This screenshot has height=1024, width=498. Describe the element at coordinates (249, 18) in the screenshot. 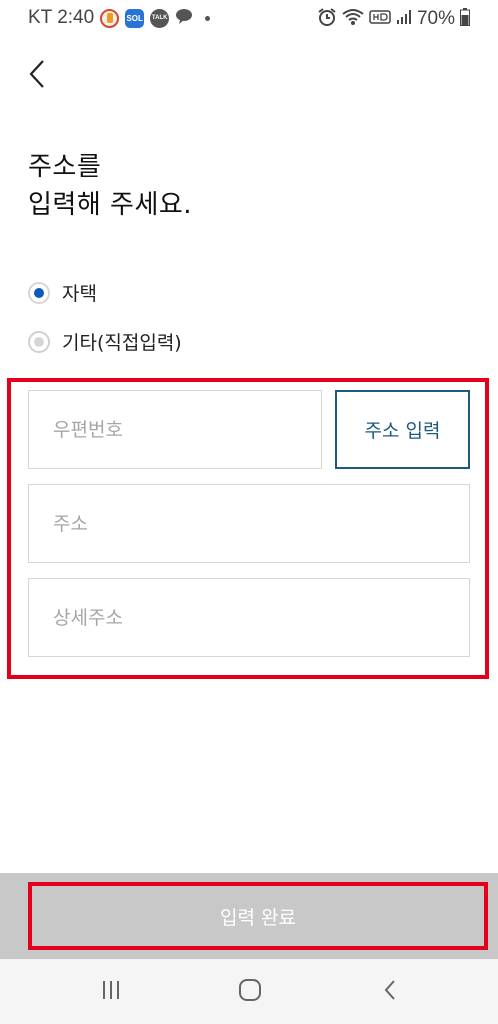

I see `status-bar: KT 2:40 SOL TALK 70%` at that location.